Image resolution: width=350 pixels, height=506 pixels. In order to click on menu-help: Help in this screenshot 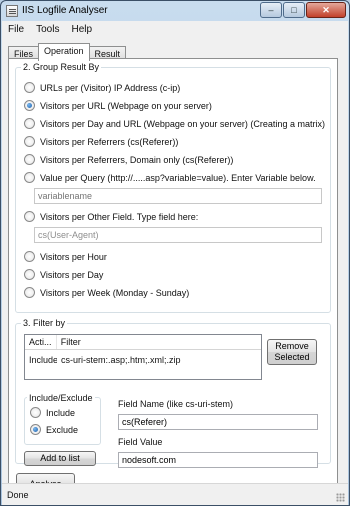, I will do `click(81, 29)`.